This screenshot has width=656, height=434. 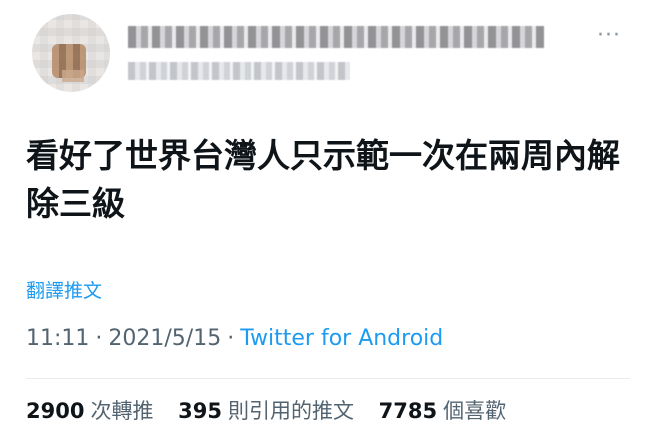 I want to click on user-handle-blurred, so click(x=239, y=71).